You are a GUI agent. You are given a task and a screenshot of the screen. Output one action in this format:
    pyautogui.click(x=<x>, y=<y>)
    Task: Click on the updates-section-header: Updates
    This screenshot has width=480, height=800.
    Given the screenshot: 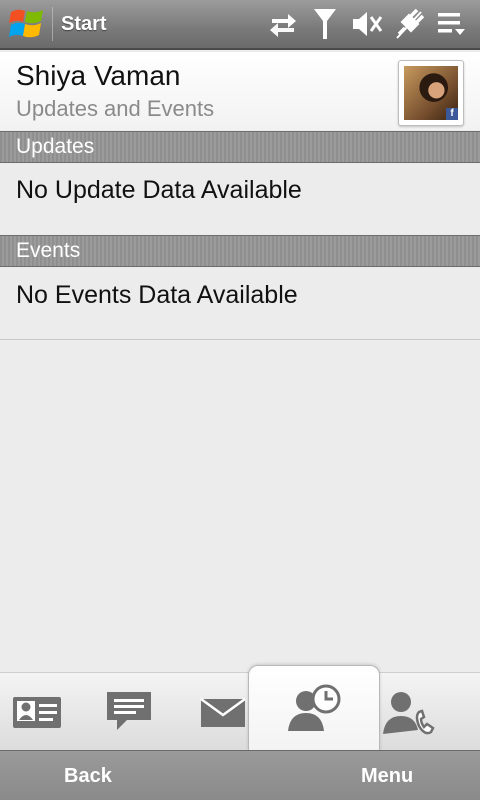 What is the action you would take?
    pyautogui.click(x=240, y=147)
    